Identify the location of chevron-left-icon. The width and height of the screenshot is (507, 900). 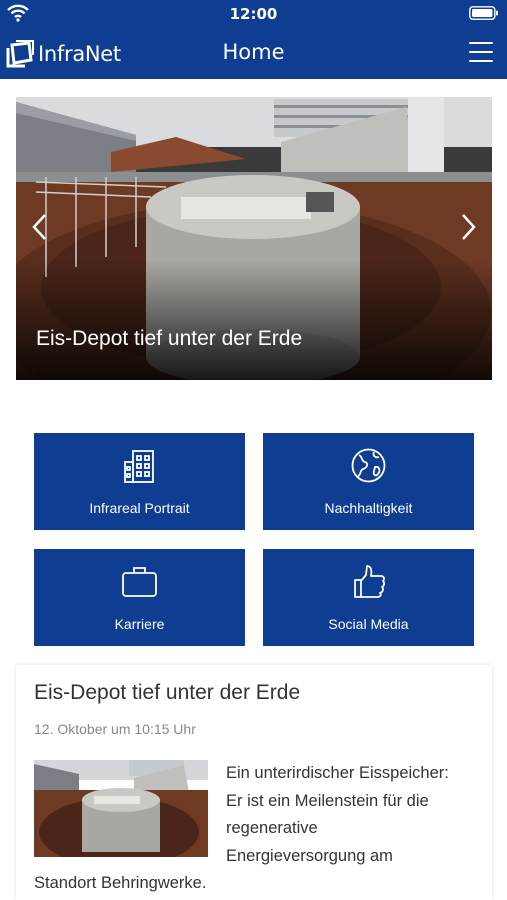
(40, 227).